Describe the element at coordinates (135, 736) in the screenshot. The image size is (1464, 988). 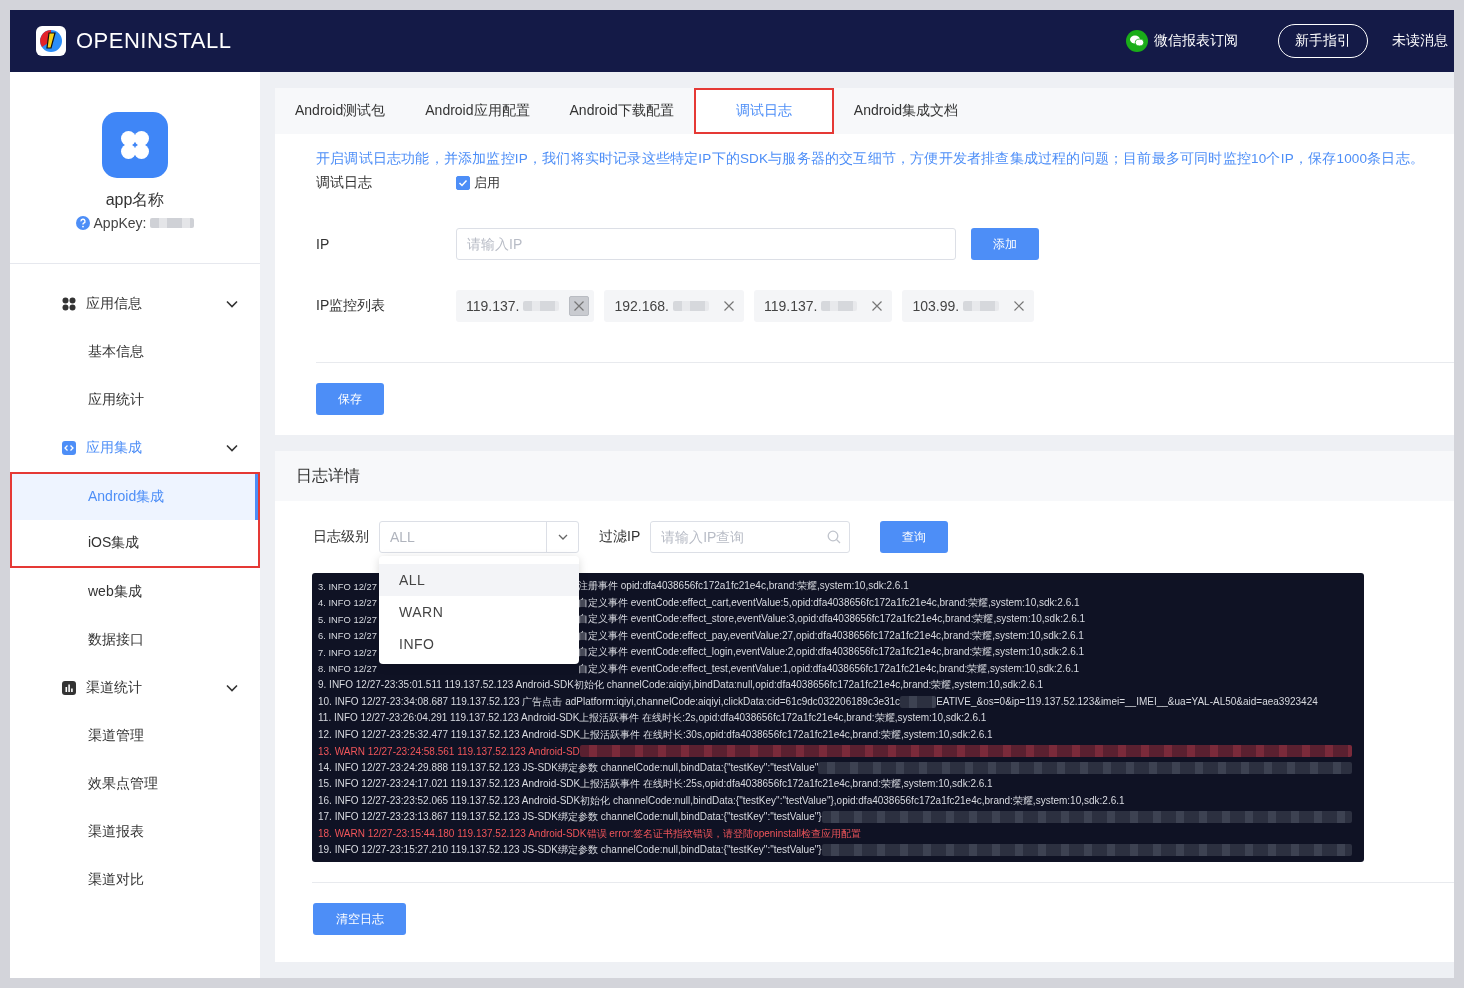
I see `sidebar-item: 渠道管理` at that location.